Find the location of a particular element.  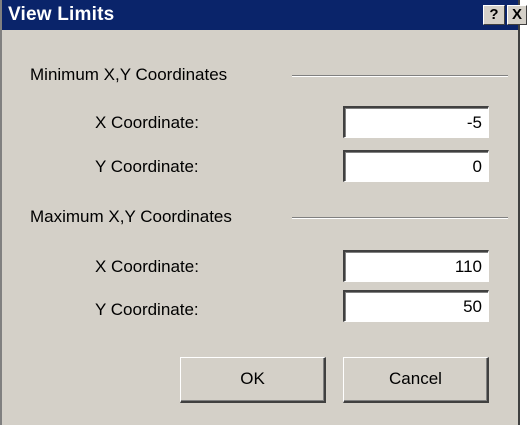

maximum-group-divider is located at coordinates (400, 218).